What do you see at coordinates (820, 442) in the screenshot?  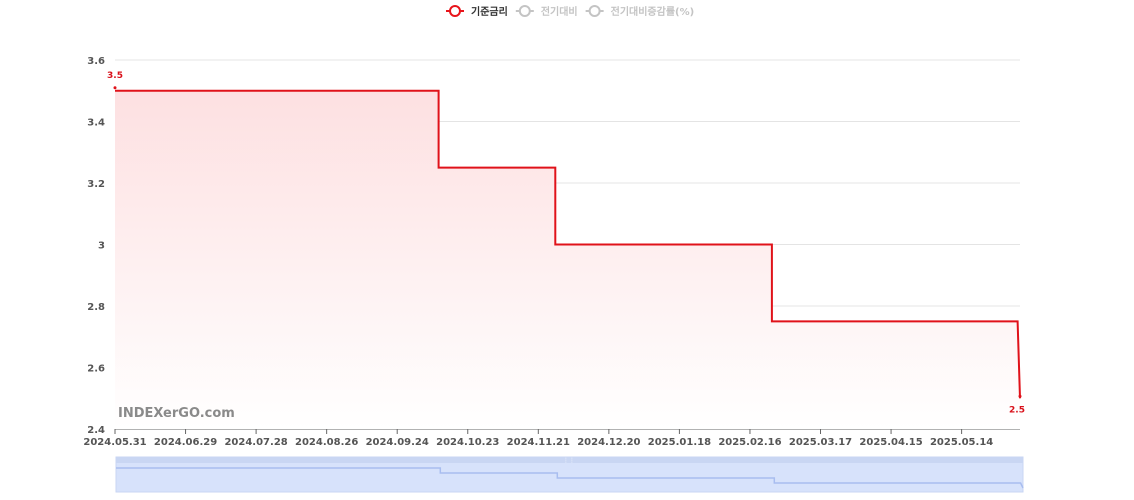 I see `x-tick-label: 2025.03.17` at bounding box center [820, 442].